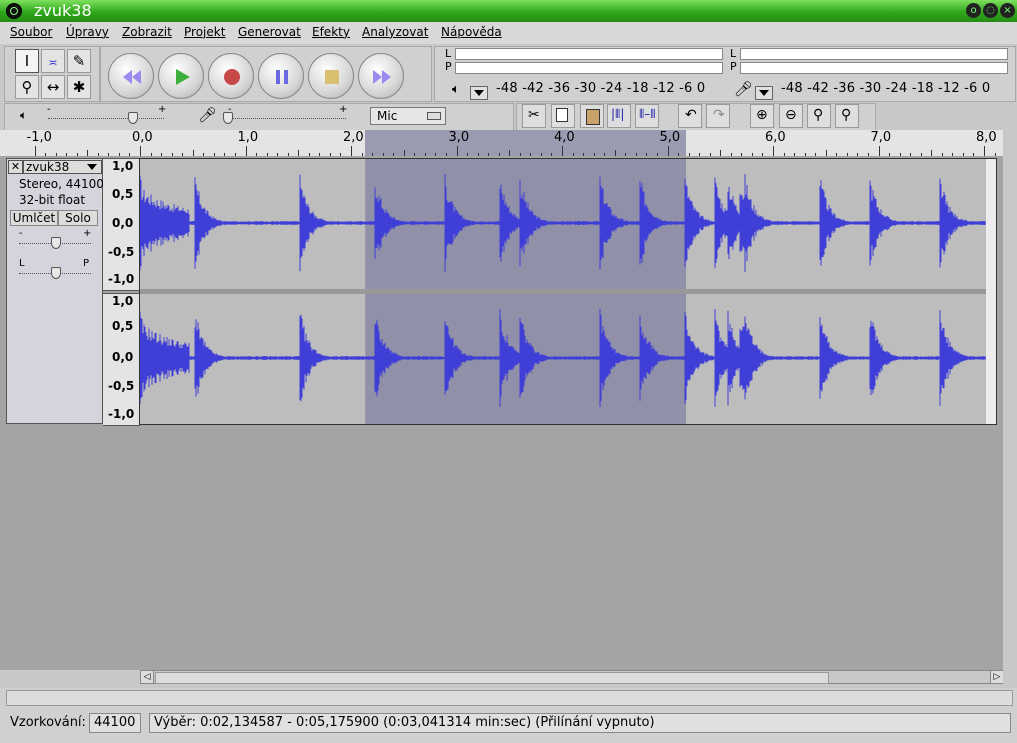 This screenshot has width=1017, height=743. Describe the element at coordinates (733, 53) in the screenshot. I see `input-meter-left-label: L` at that location.